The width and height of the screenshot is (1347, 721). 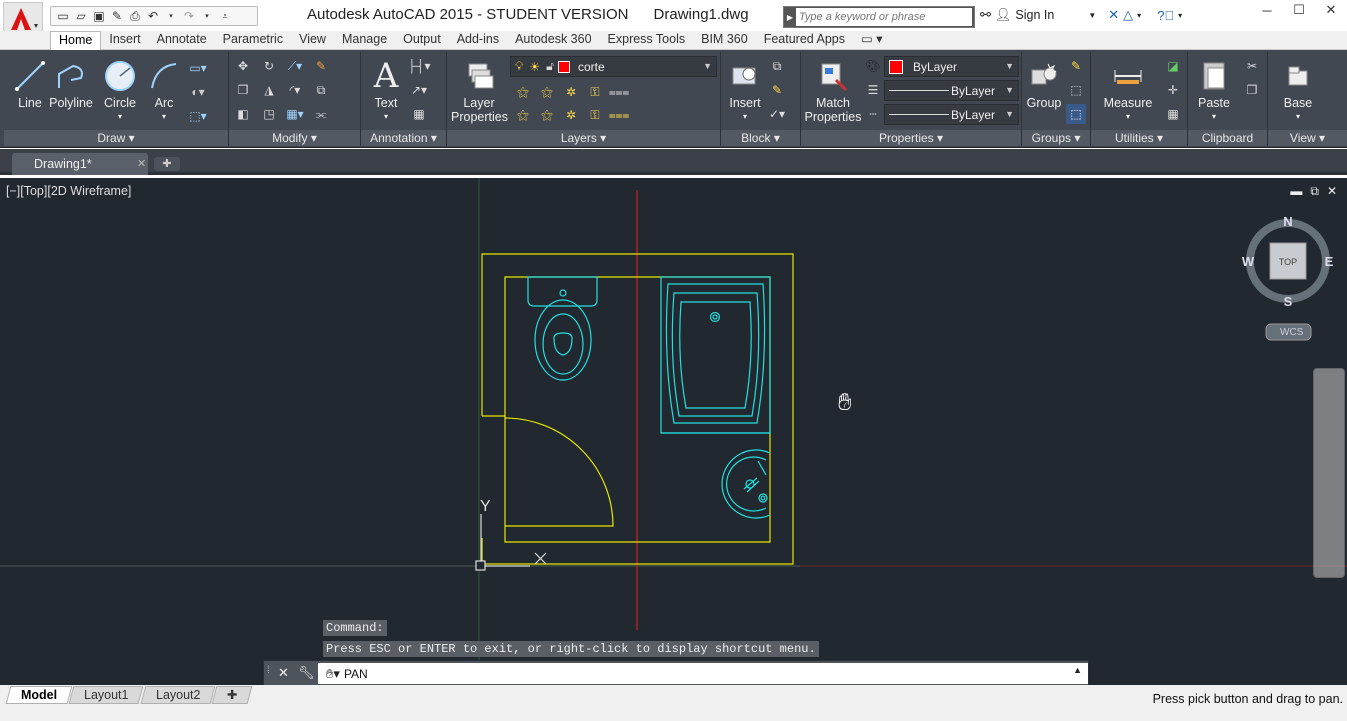 I want to click on leader-icon: ↗▾, so click(x=419, y=90).